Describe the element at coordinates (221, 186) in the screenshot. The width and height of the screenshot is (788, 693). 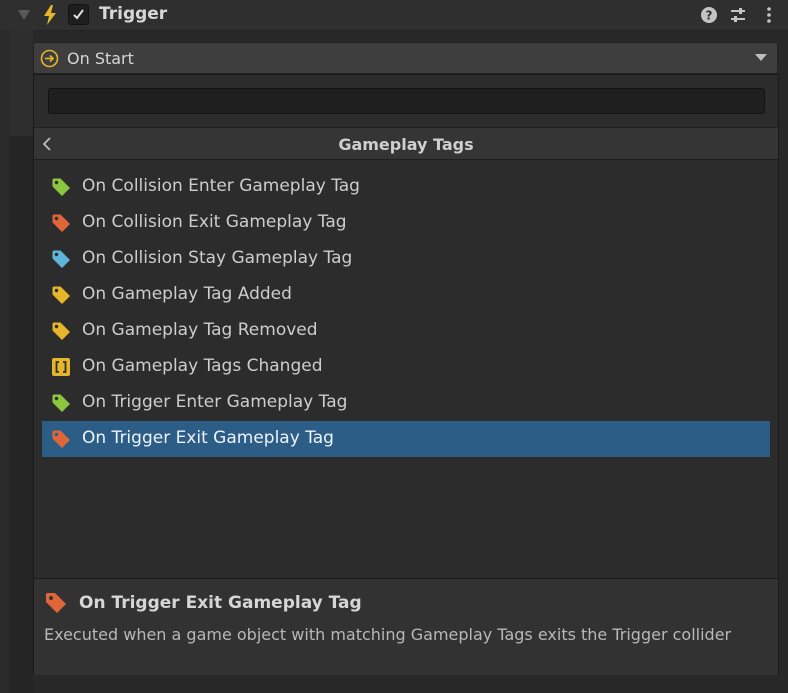
I see `list-item-label: On Collision Enter Gameplay Tag` at that location.